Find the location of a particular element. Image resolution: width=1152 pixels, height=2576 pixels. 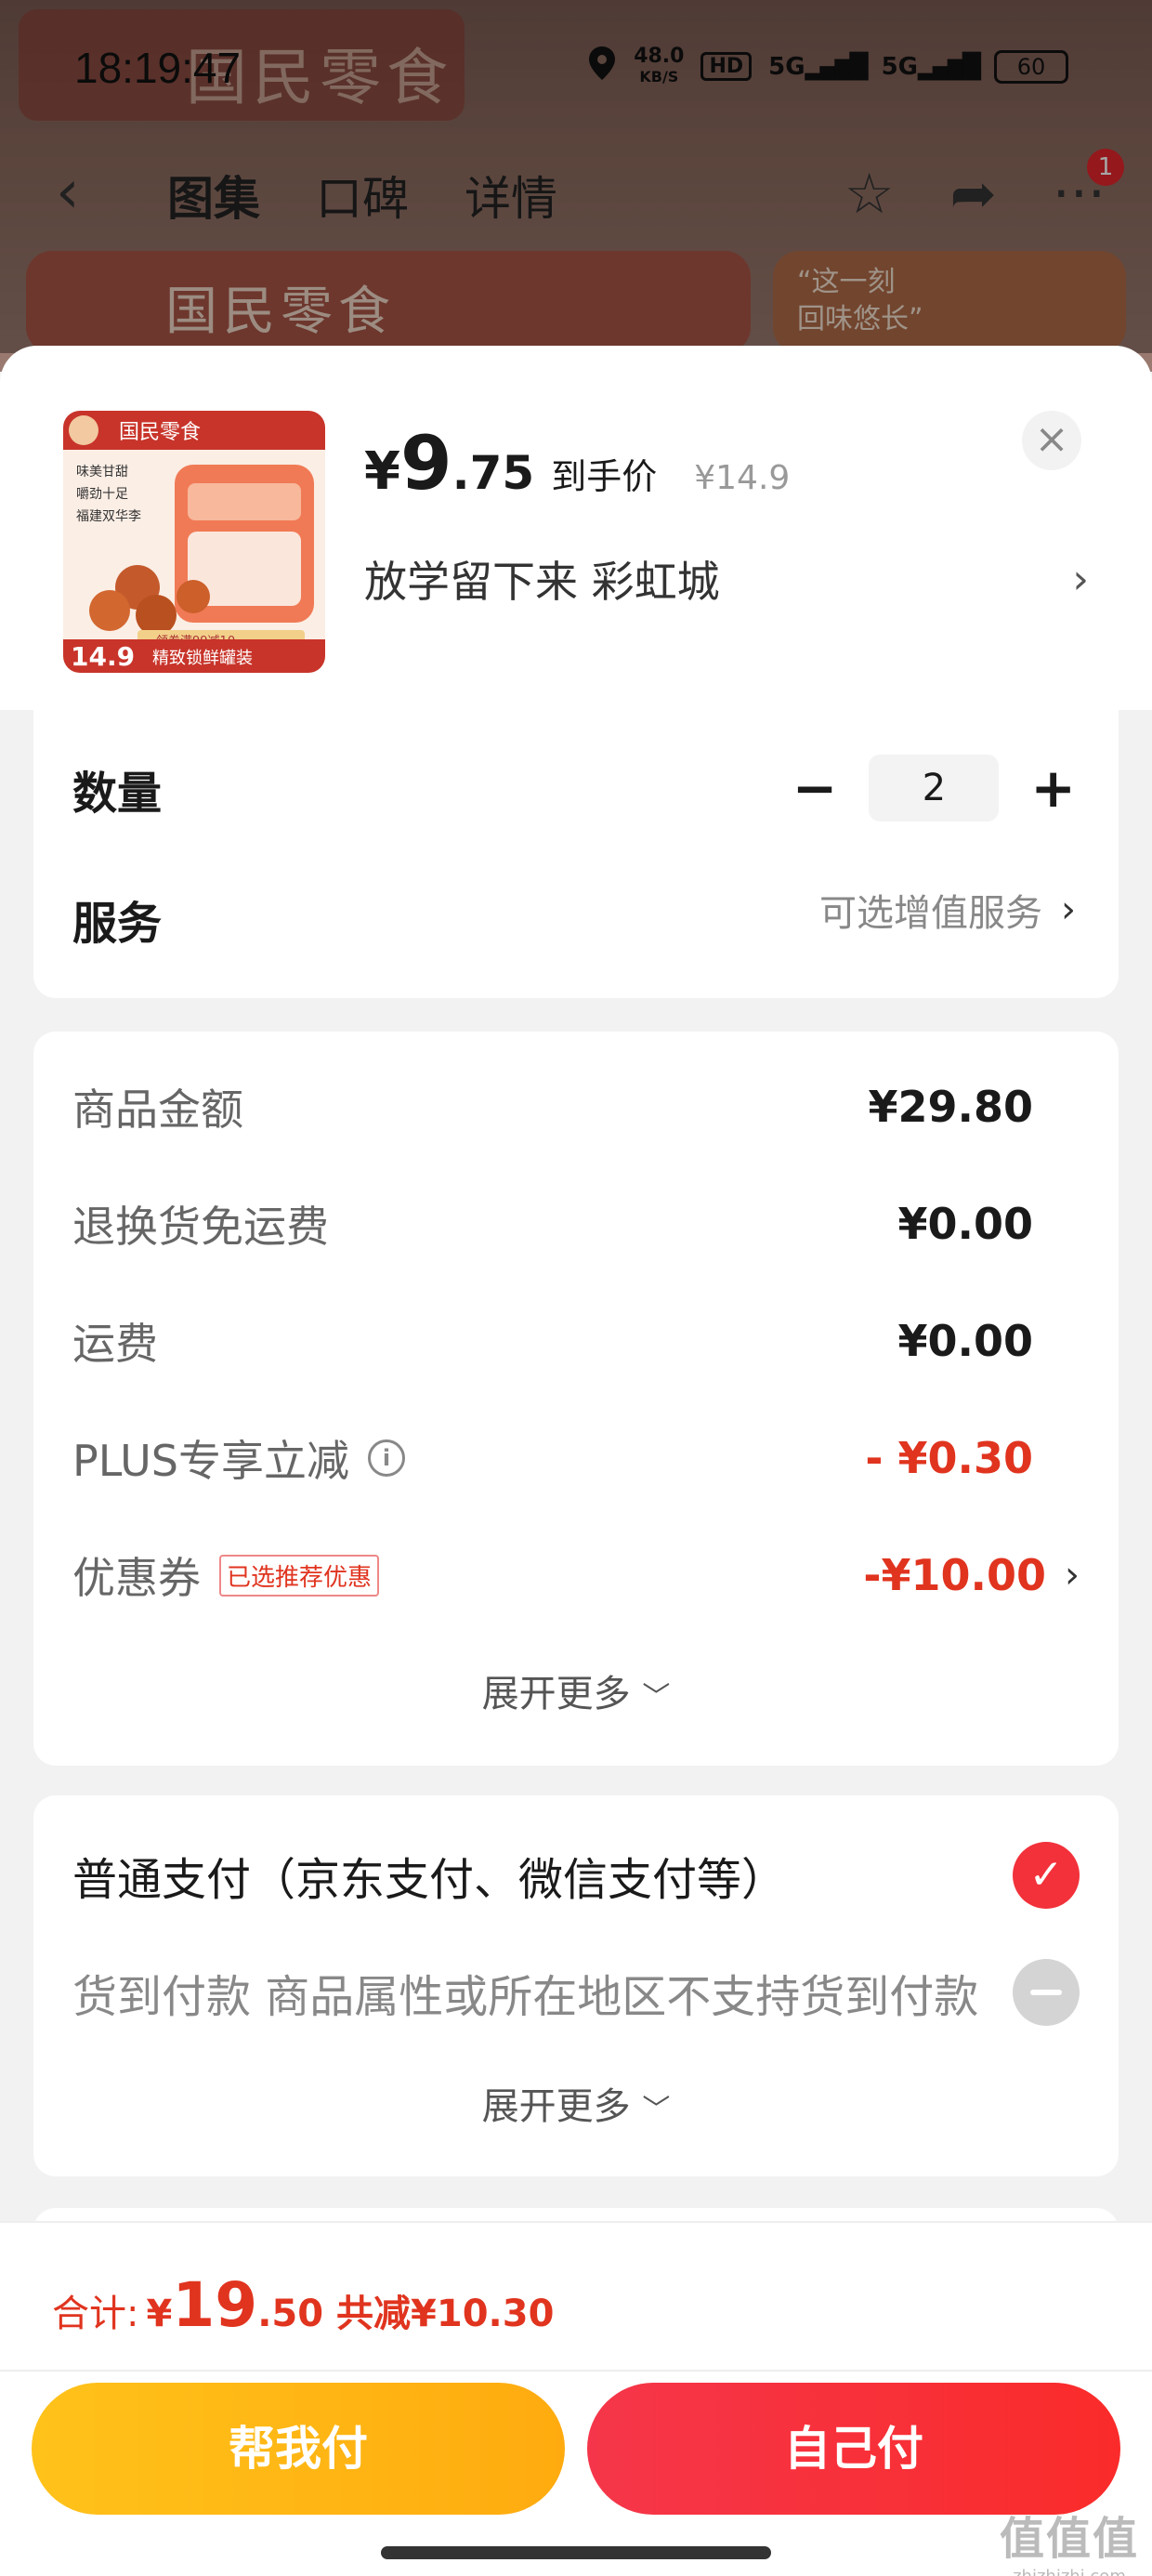

quantity-value: 2 is located at coordinates (934, 788).